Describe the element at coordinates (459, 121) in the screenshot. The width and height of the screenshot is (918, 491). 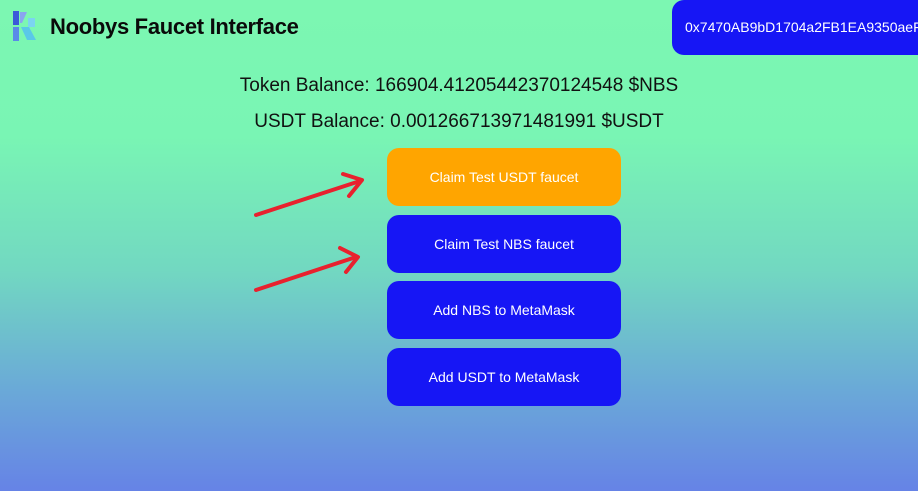
I see `usdt-balance: USDT Balance: 0.001266713971481991 $USDT` at that location.